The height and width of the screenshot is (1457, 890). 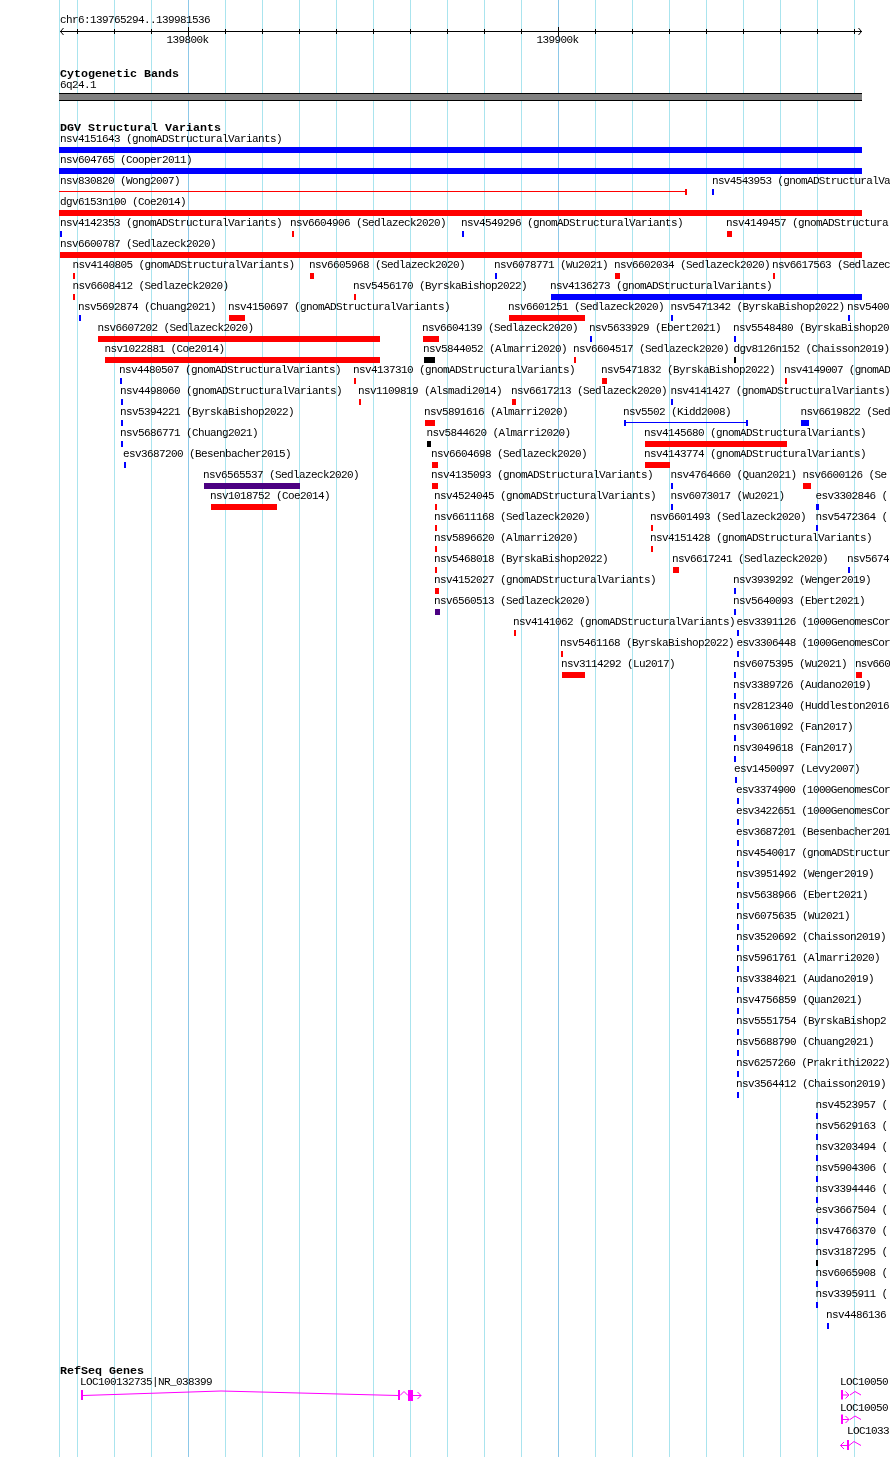 What do you see at coordinates (851, 1168) in the screenshot?
I see `variant-label: nsv5904306 (` at bounding box center [851, 1168].